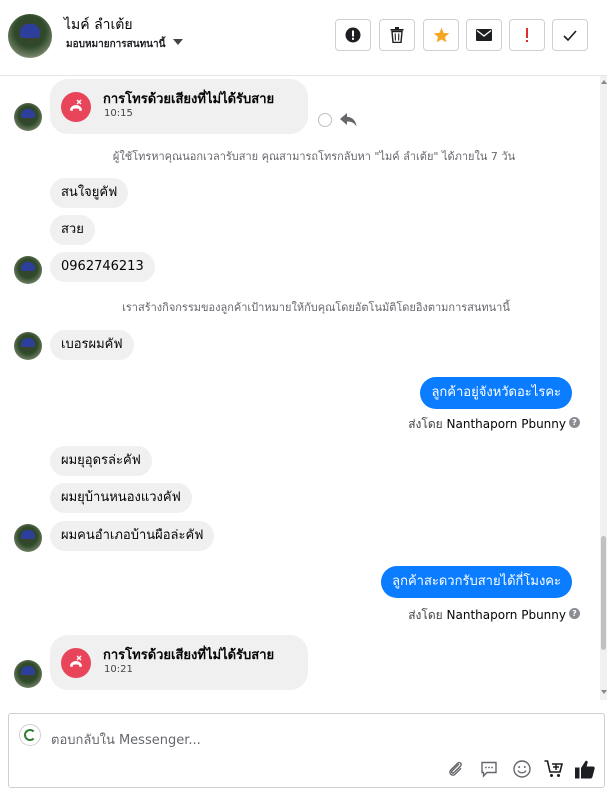  What do you see at coordinates (325, 120) in the screenshot?
I see `react-emoji-icon` at bounding box center [325, 120].